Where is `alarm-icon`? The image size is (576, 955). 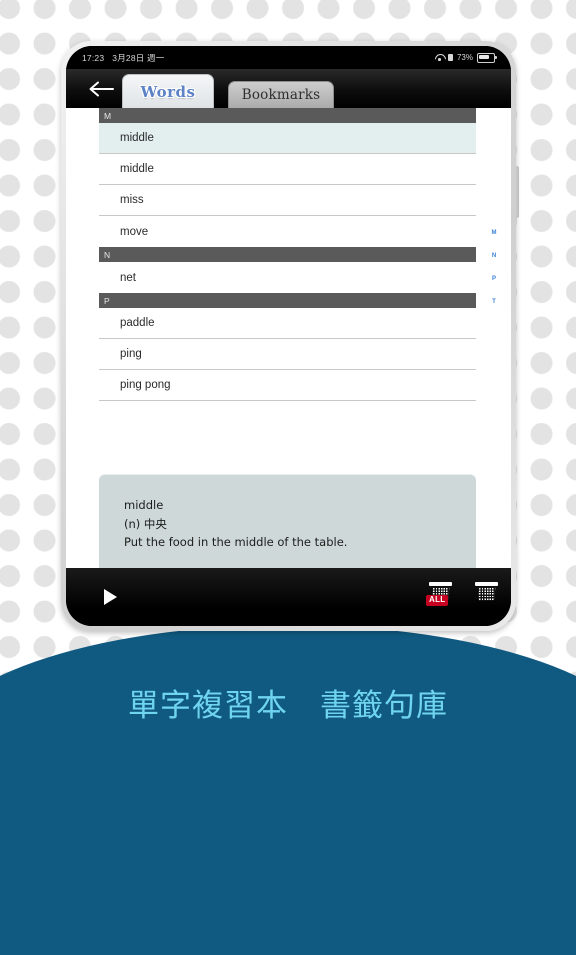
alarm-icon is located at coordinates (450, 57).